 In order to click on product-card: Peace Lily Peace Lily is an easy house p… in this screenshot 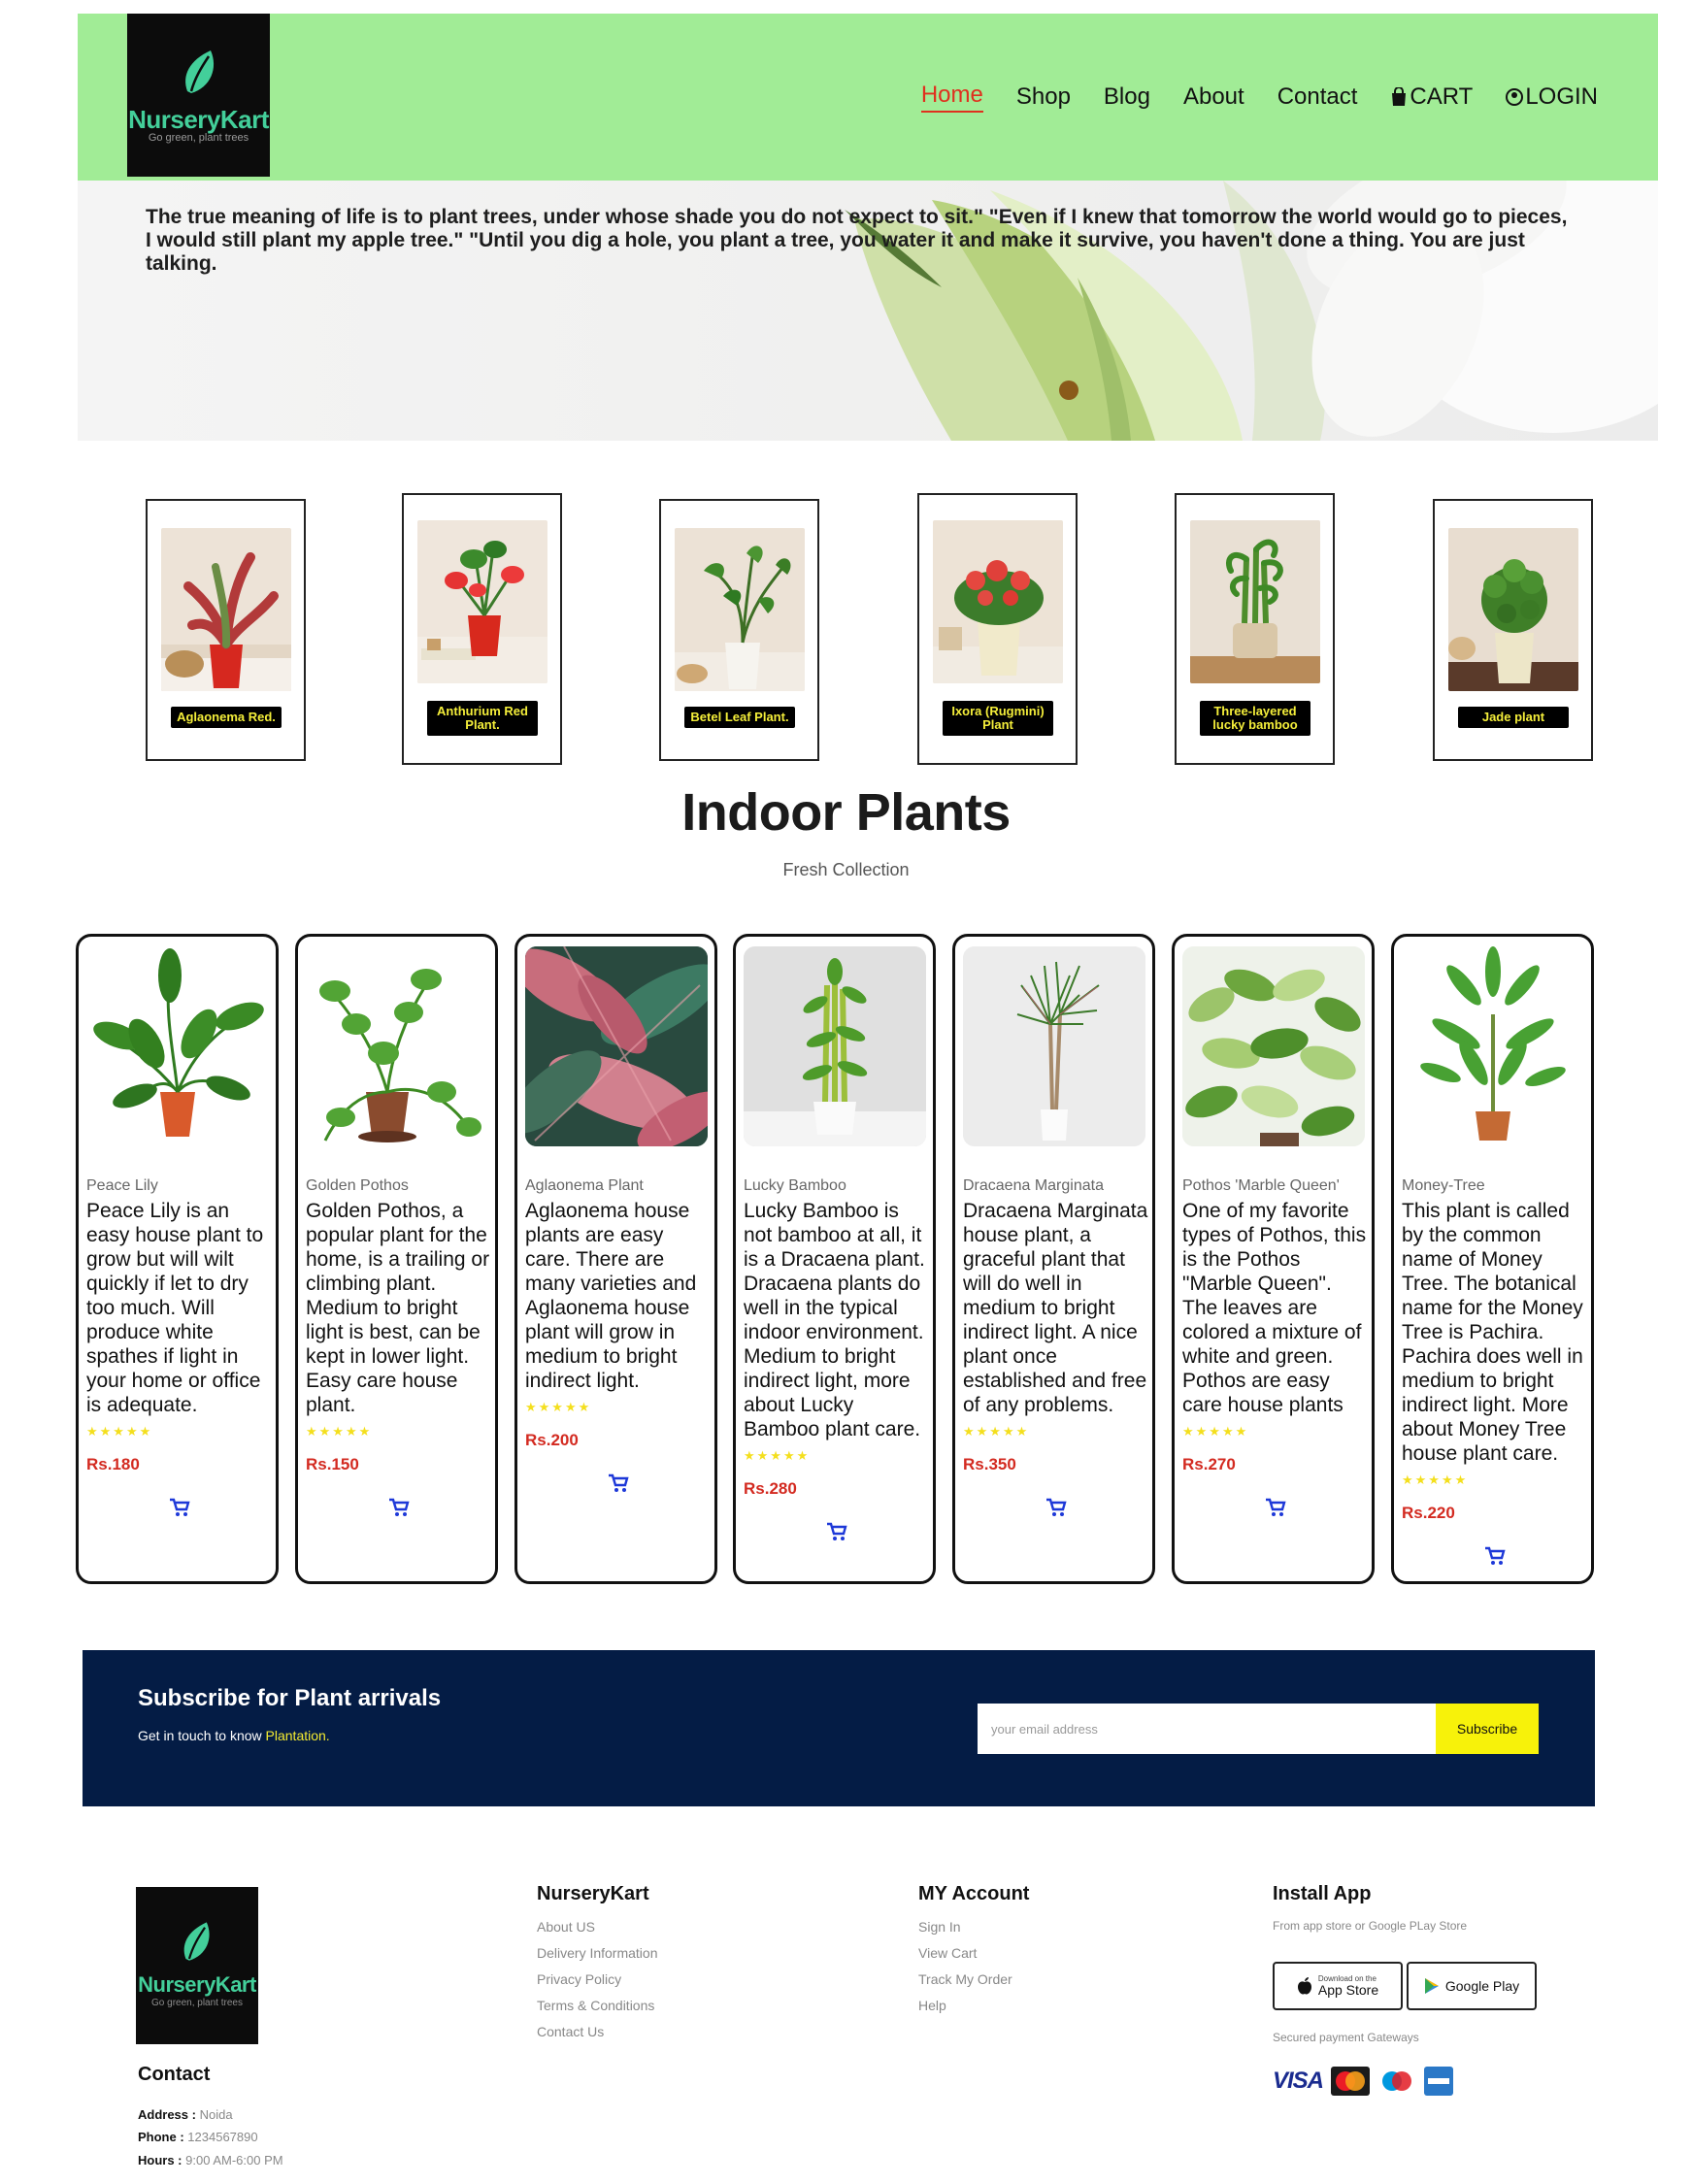, I will do `click(177, 1259)`.